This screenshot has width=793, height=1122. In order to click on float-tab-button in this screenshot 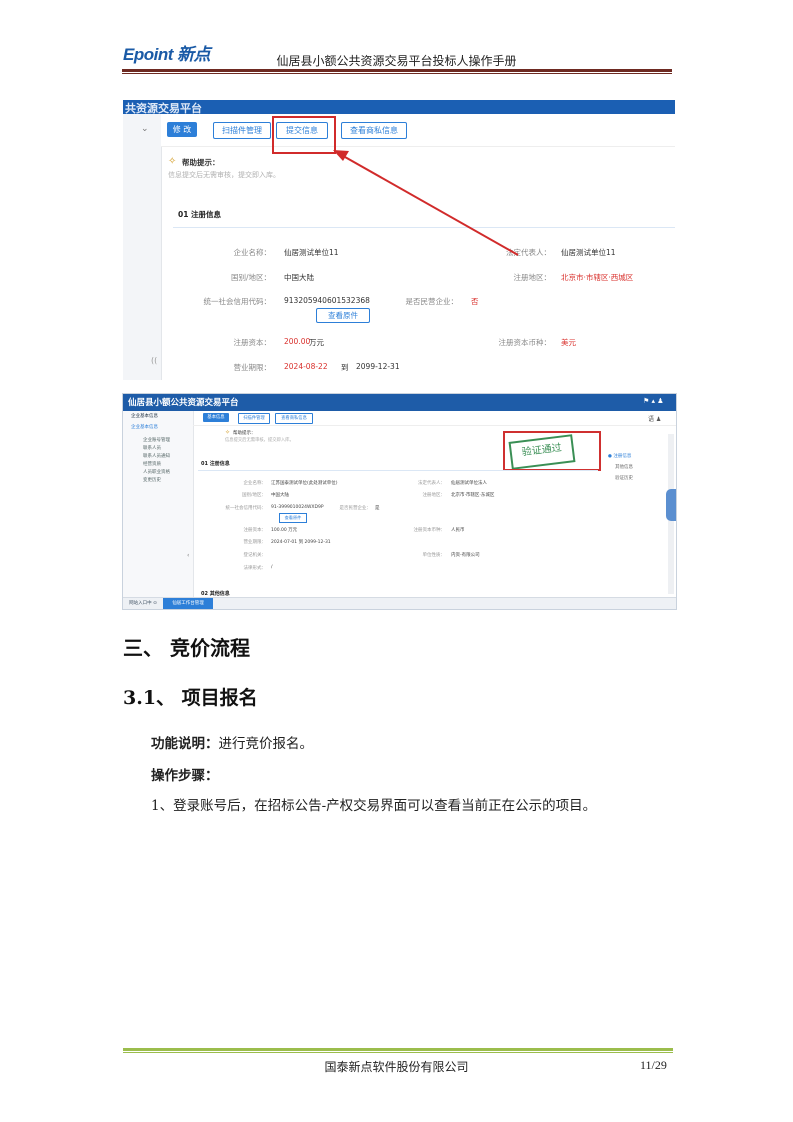, I will do `click(671, 505)`.